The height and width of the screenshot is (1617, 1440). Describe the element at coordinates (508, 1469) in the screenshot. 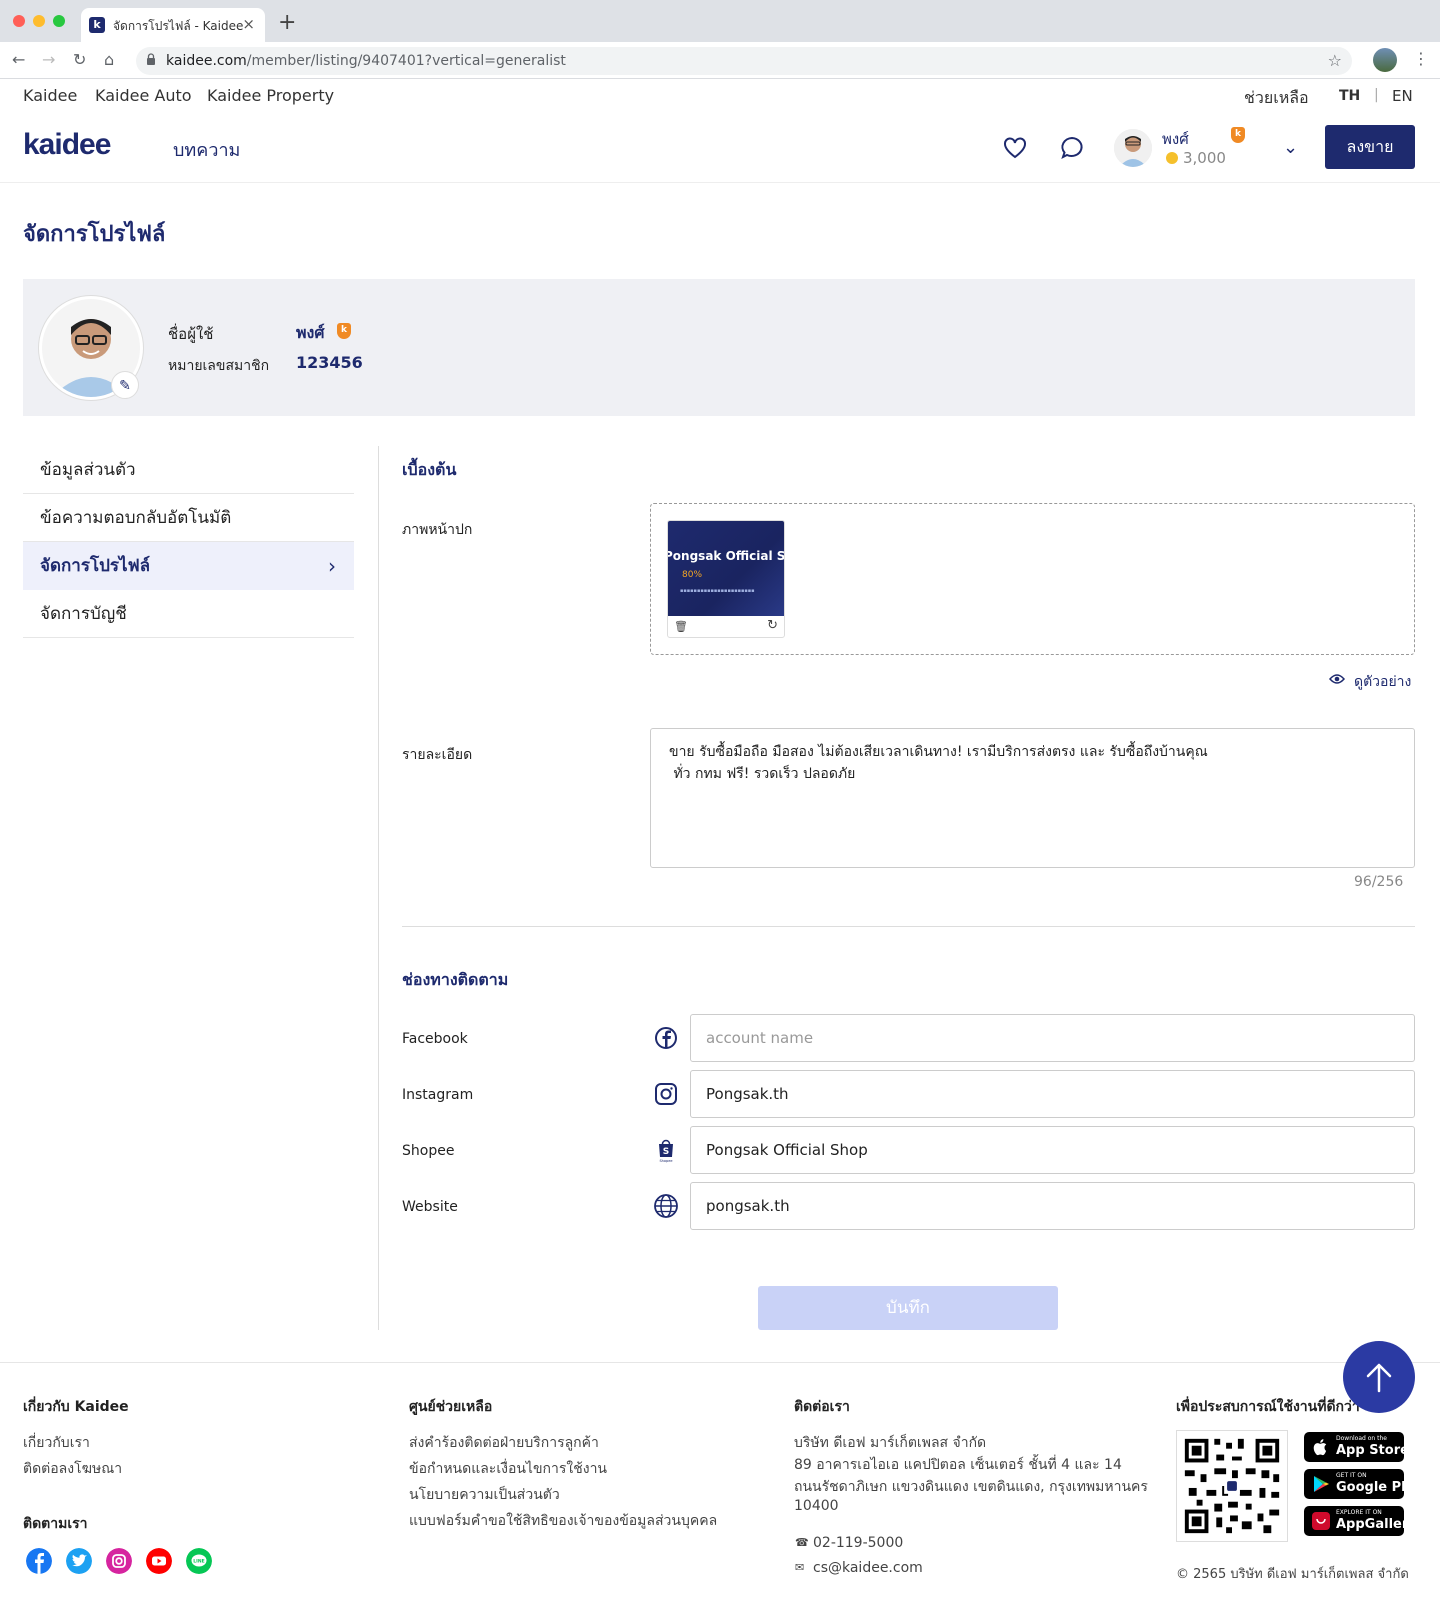

I see `footer-link-terms: ข้อกำหนดและเงื่อนไขการใช้งาน` at that location.